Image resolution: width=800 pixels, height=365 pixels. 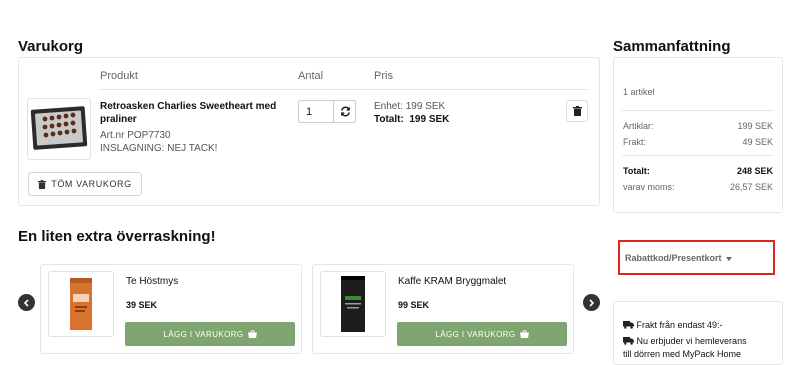 I want to click on header-divider, so click(x=343, y=89).